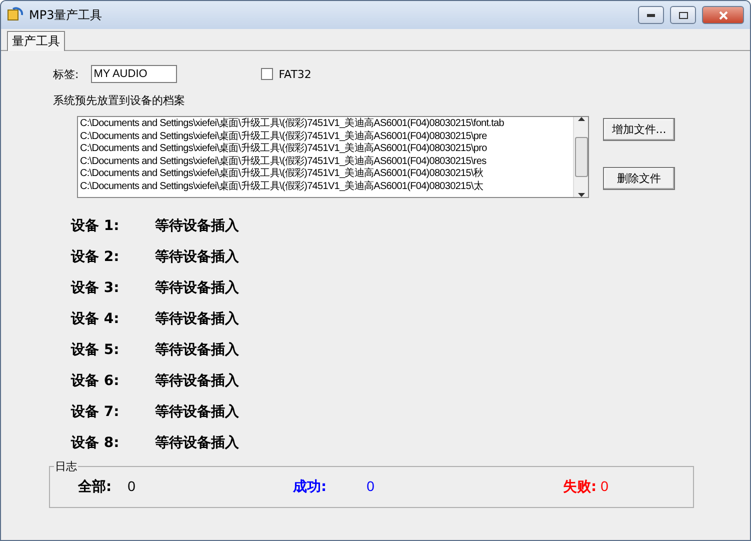  I want to click on file-path: C:\Documents and Settings\xiefei\桌面\升级工具\(假彩)7451V1_美迪高AS6001(F04)08030215\太, so click(325, 186).